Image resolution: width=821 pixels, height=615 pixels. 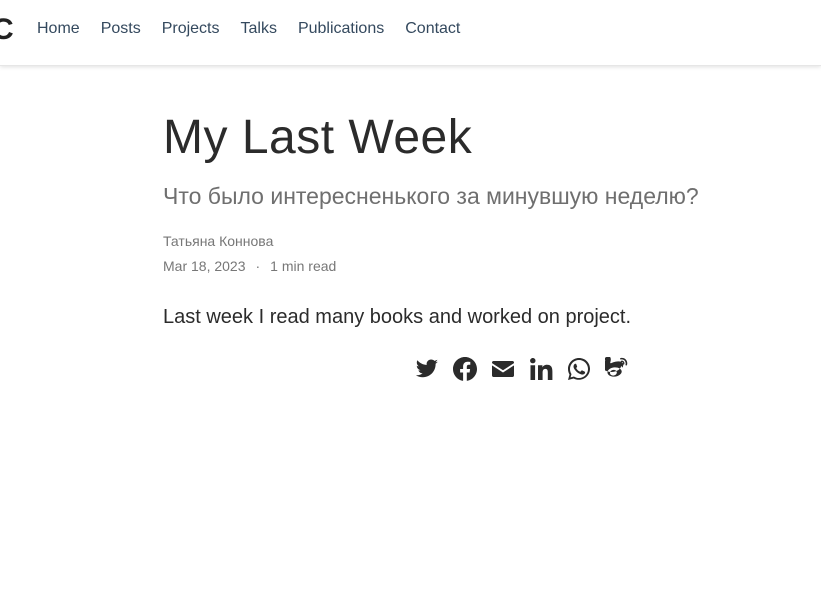 I want to click on linkedin-icon, so click(x=541, y=369).